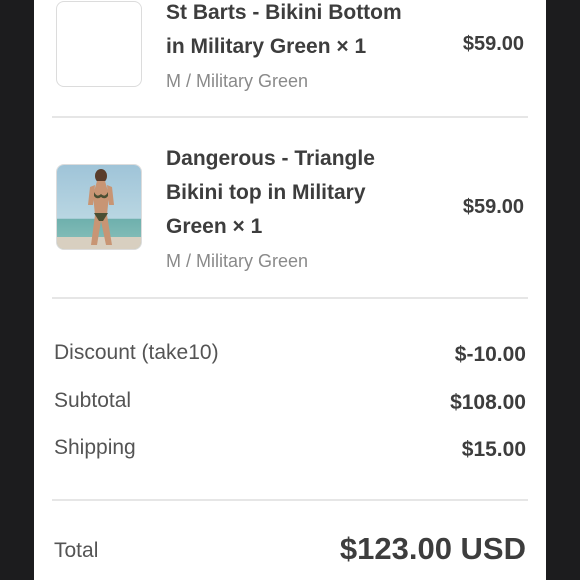 The image size is (580, 580). I want to click on total-label: Total, so click(76, 550).